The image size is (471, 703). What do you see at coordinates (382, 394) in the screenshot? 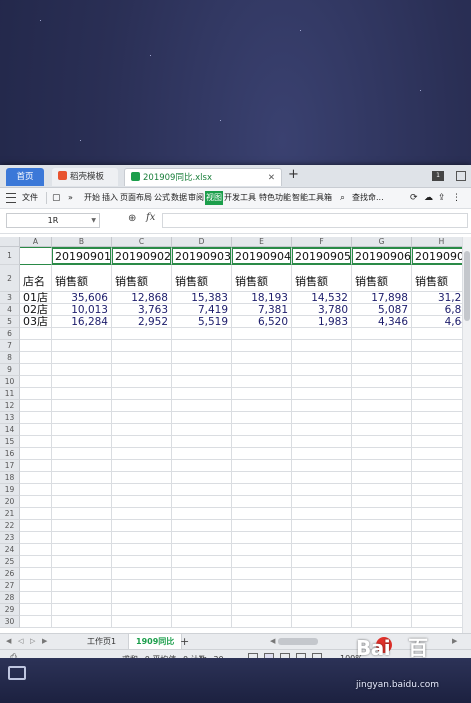
I see `cell-g11` at bounding box center [382, 394].